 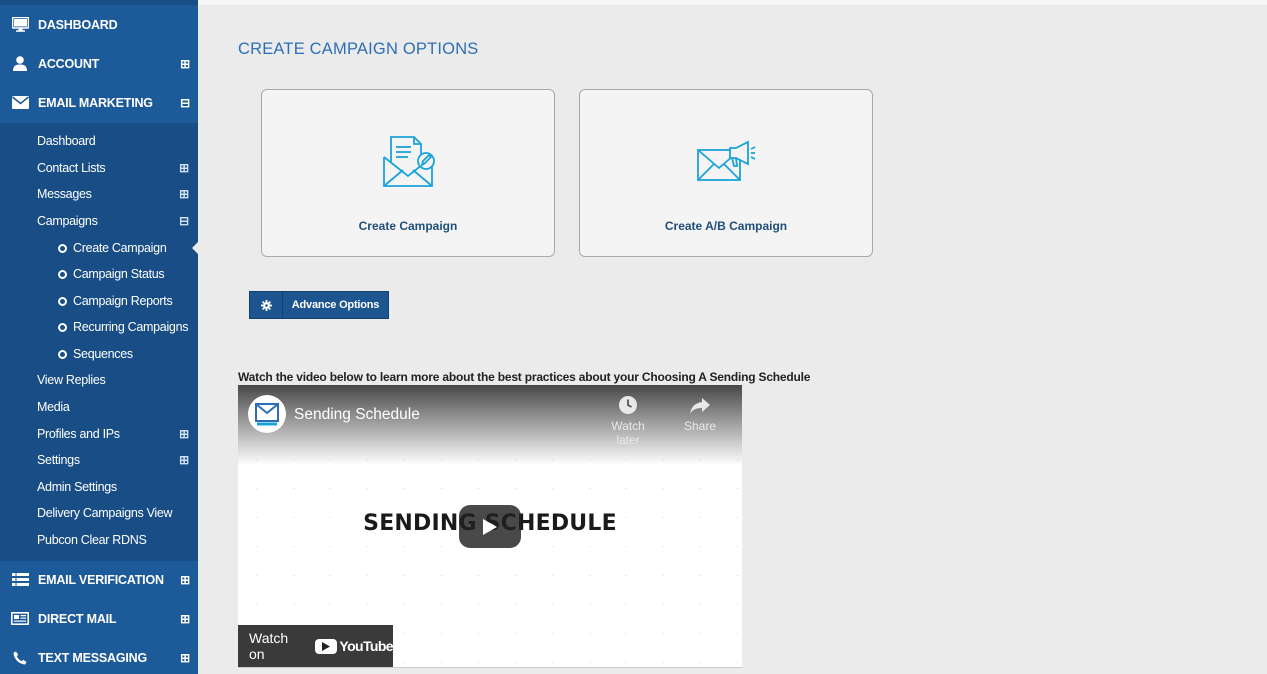 I want to click on advance-options-button: Advance Options, so click(x=319, y=305).